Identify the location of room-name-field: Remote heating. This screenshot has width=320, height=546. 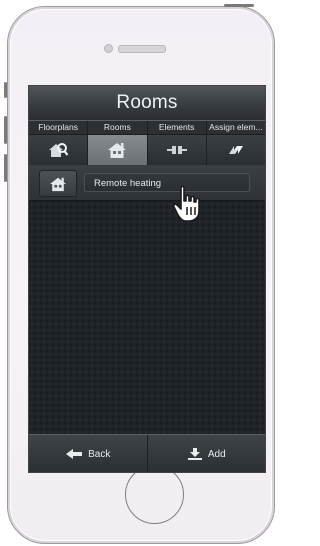
(167, 182).